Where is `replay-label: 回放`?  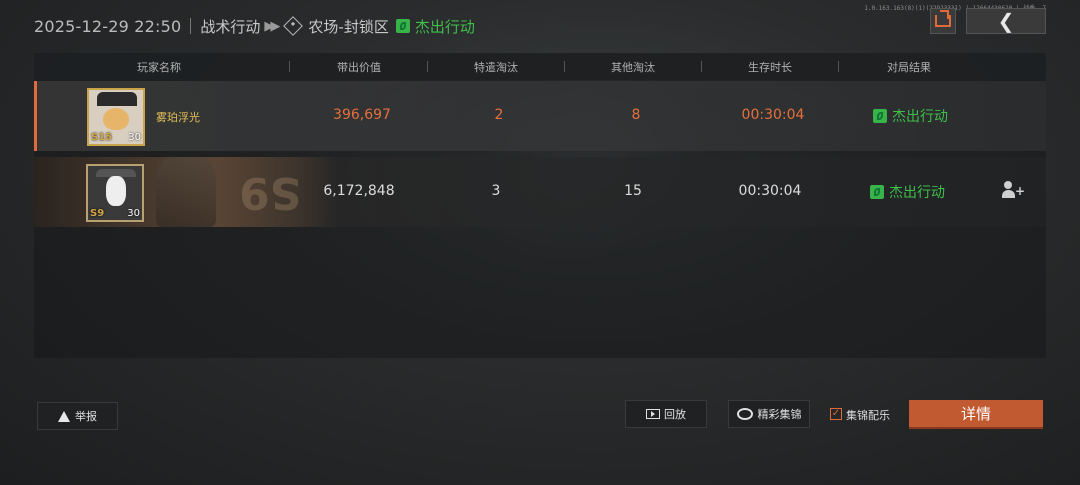 replay-label: 回放 is located at coordinates (675, 414).